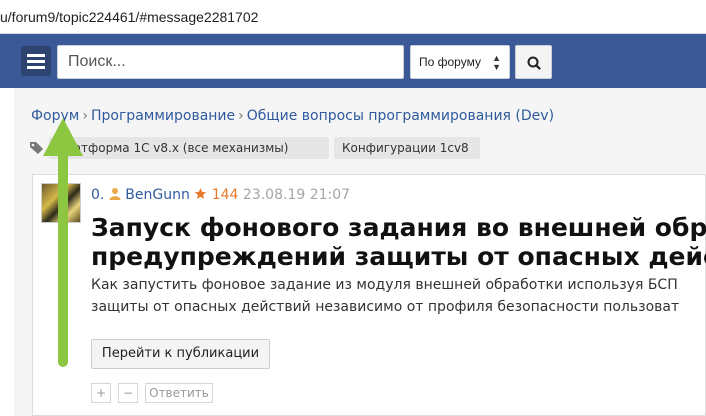  What do you see at coordinates (400, 116) in the screenshot?
I see `breadcrumb-item-general-dev: Общие вопросы программирования (Dev)` at bounding box center [400, 116].